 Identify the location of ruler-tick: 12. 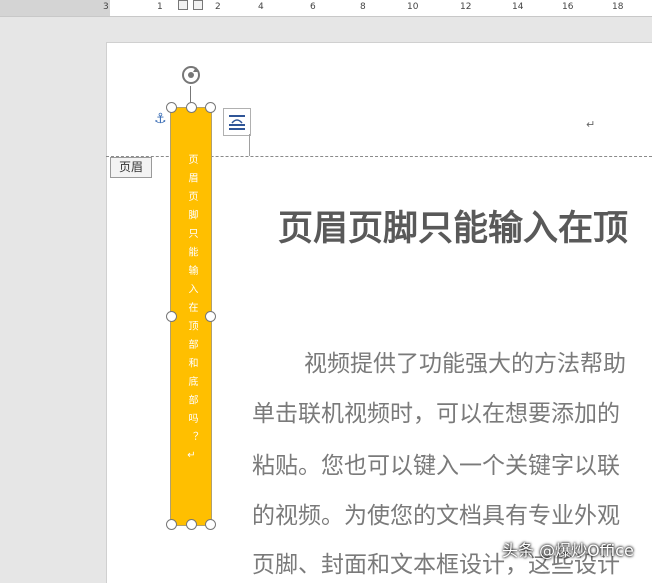
(466, 7).